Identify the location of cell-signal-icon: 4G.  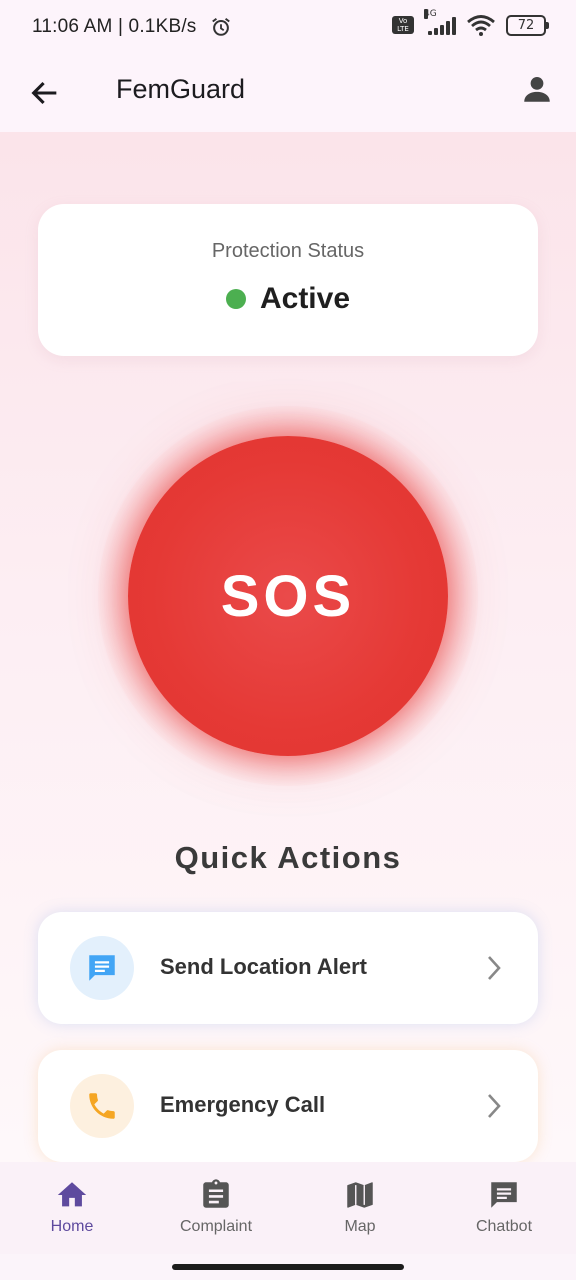
(440, 22).